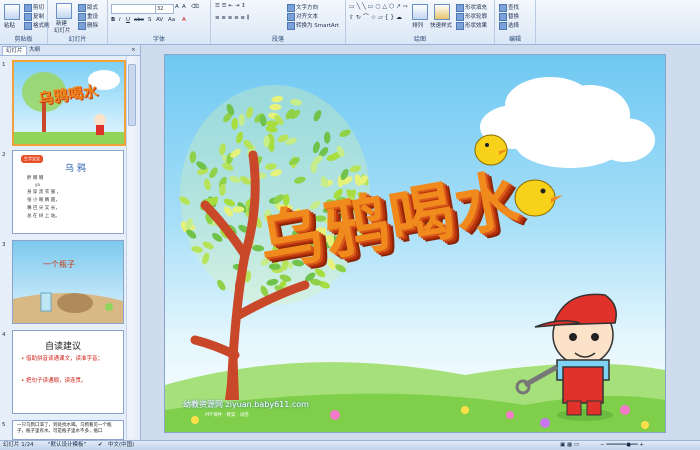  I want to click on thumb-2-title: 乌 鸦, so click(75, 169).